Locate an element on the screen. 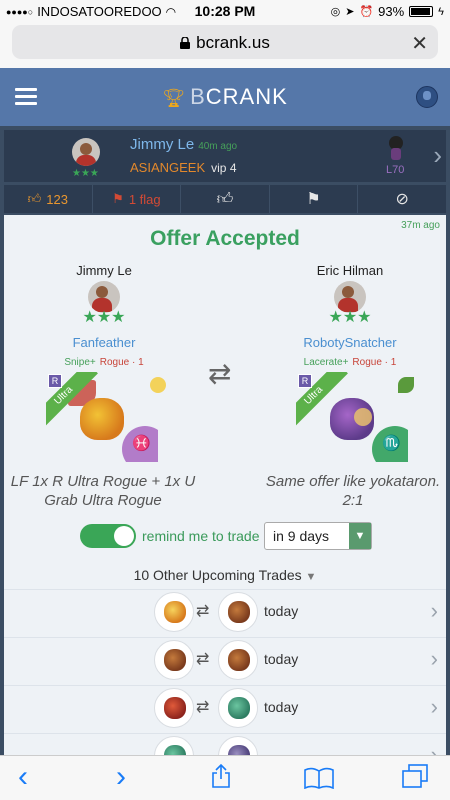 This screenshot has width=450, height=800. remind-row: remind me to trade in 9 days ▼ is located at coordinates (225, 536).